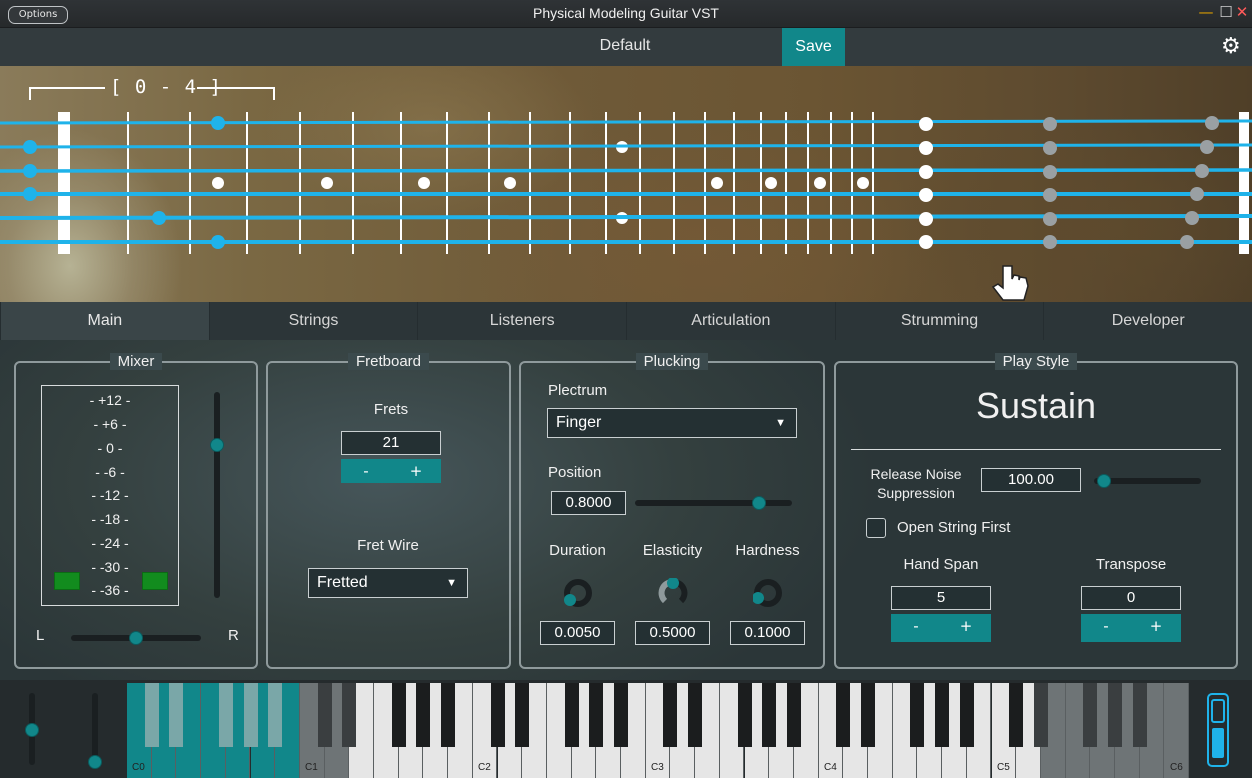 This screenshot has height=778, width=1252. What do you see at coordinates (110, 448) in the screenshot?
I see `db-label: - 0 -` at bounding box center [110, 448].